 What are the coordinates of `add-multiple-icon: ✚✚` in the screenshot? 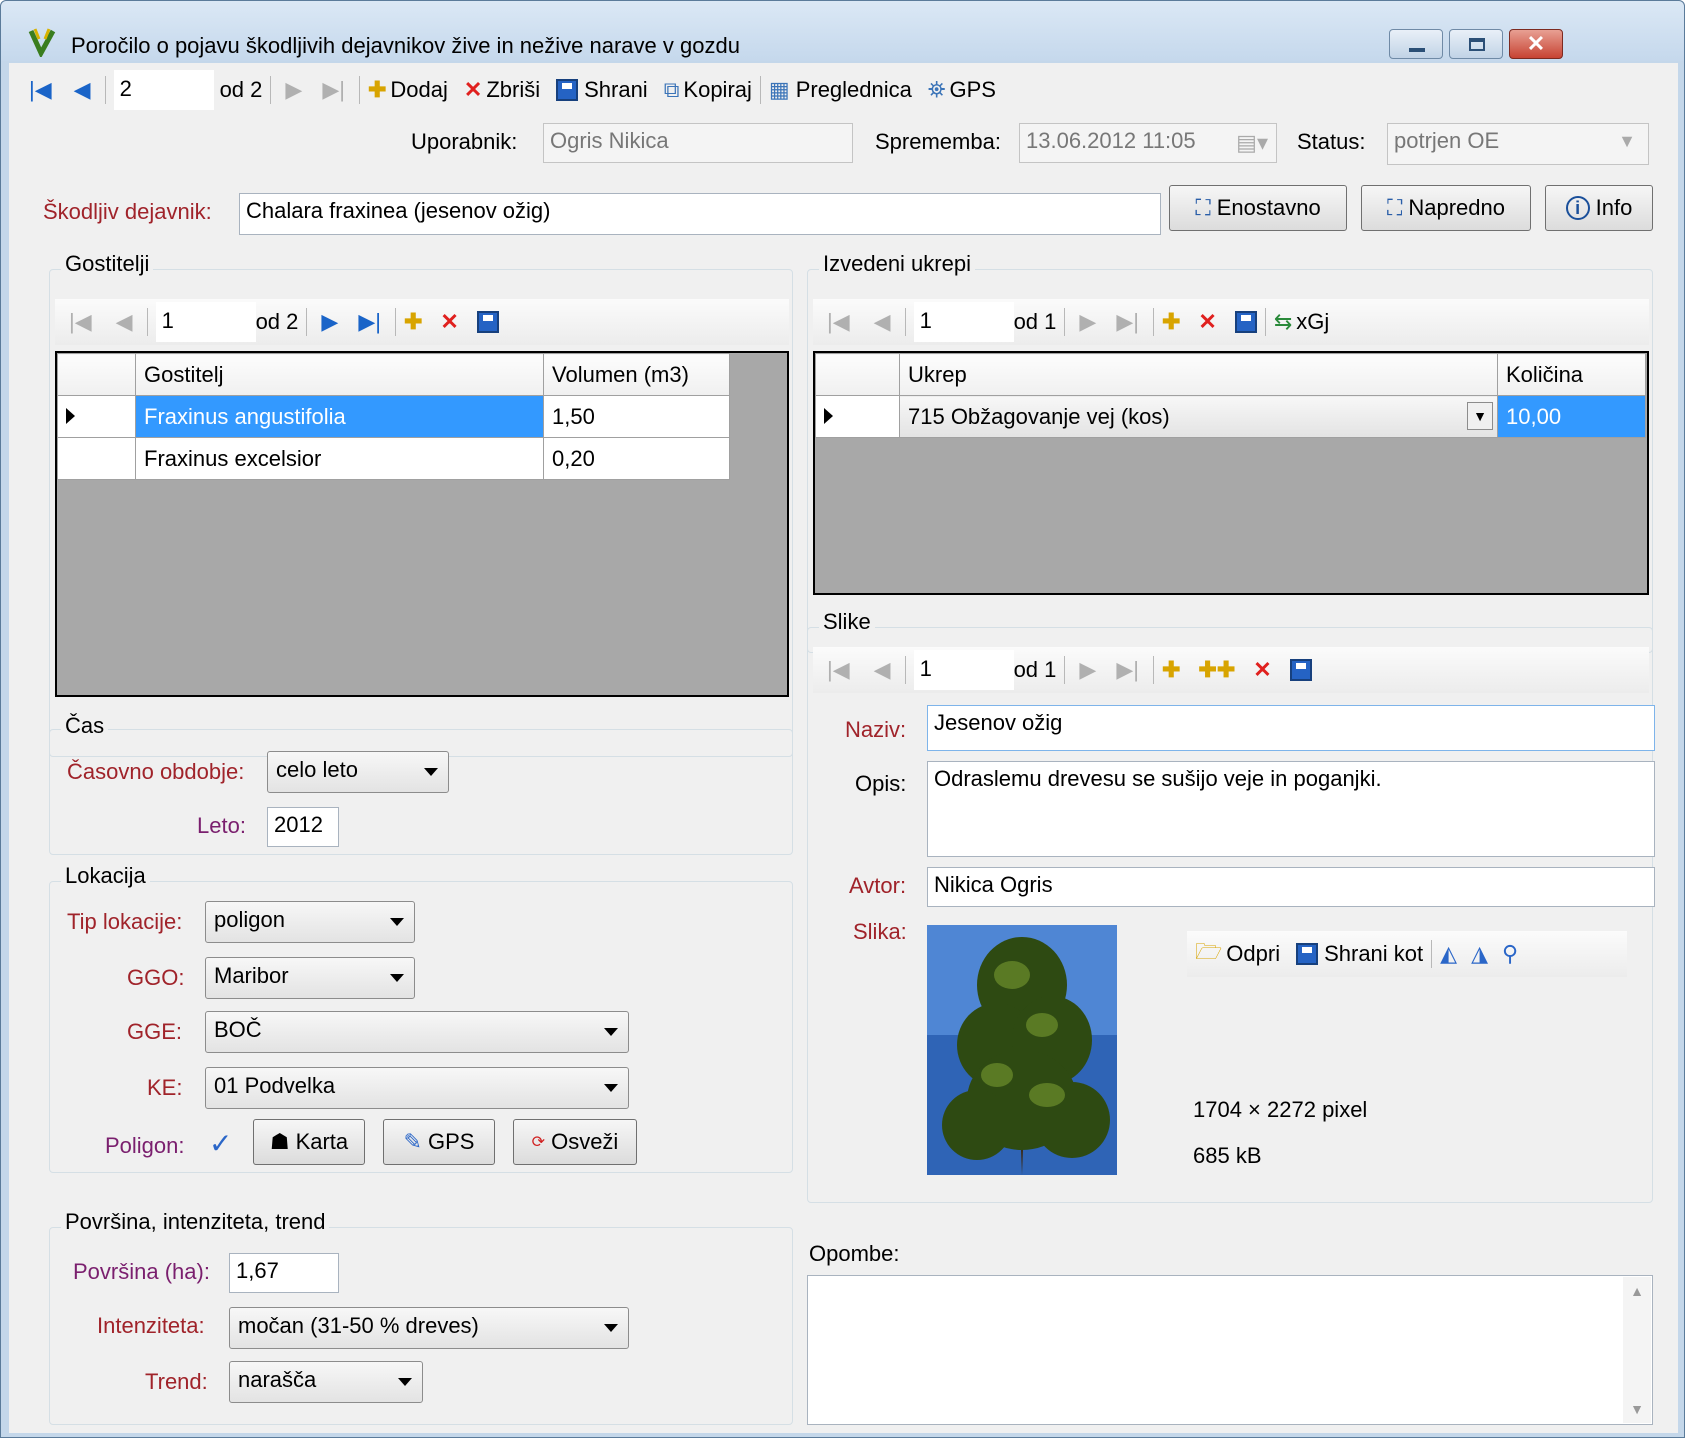 It's located at (1216, 670).